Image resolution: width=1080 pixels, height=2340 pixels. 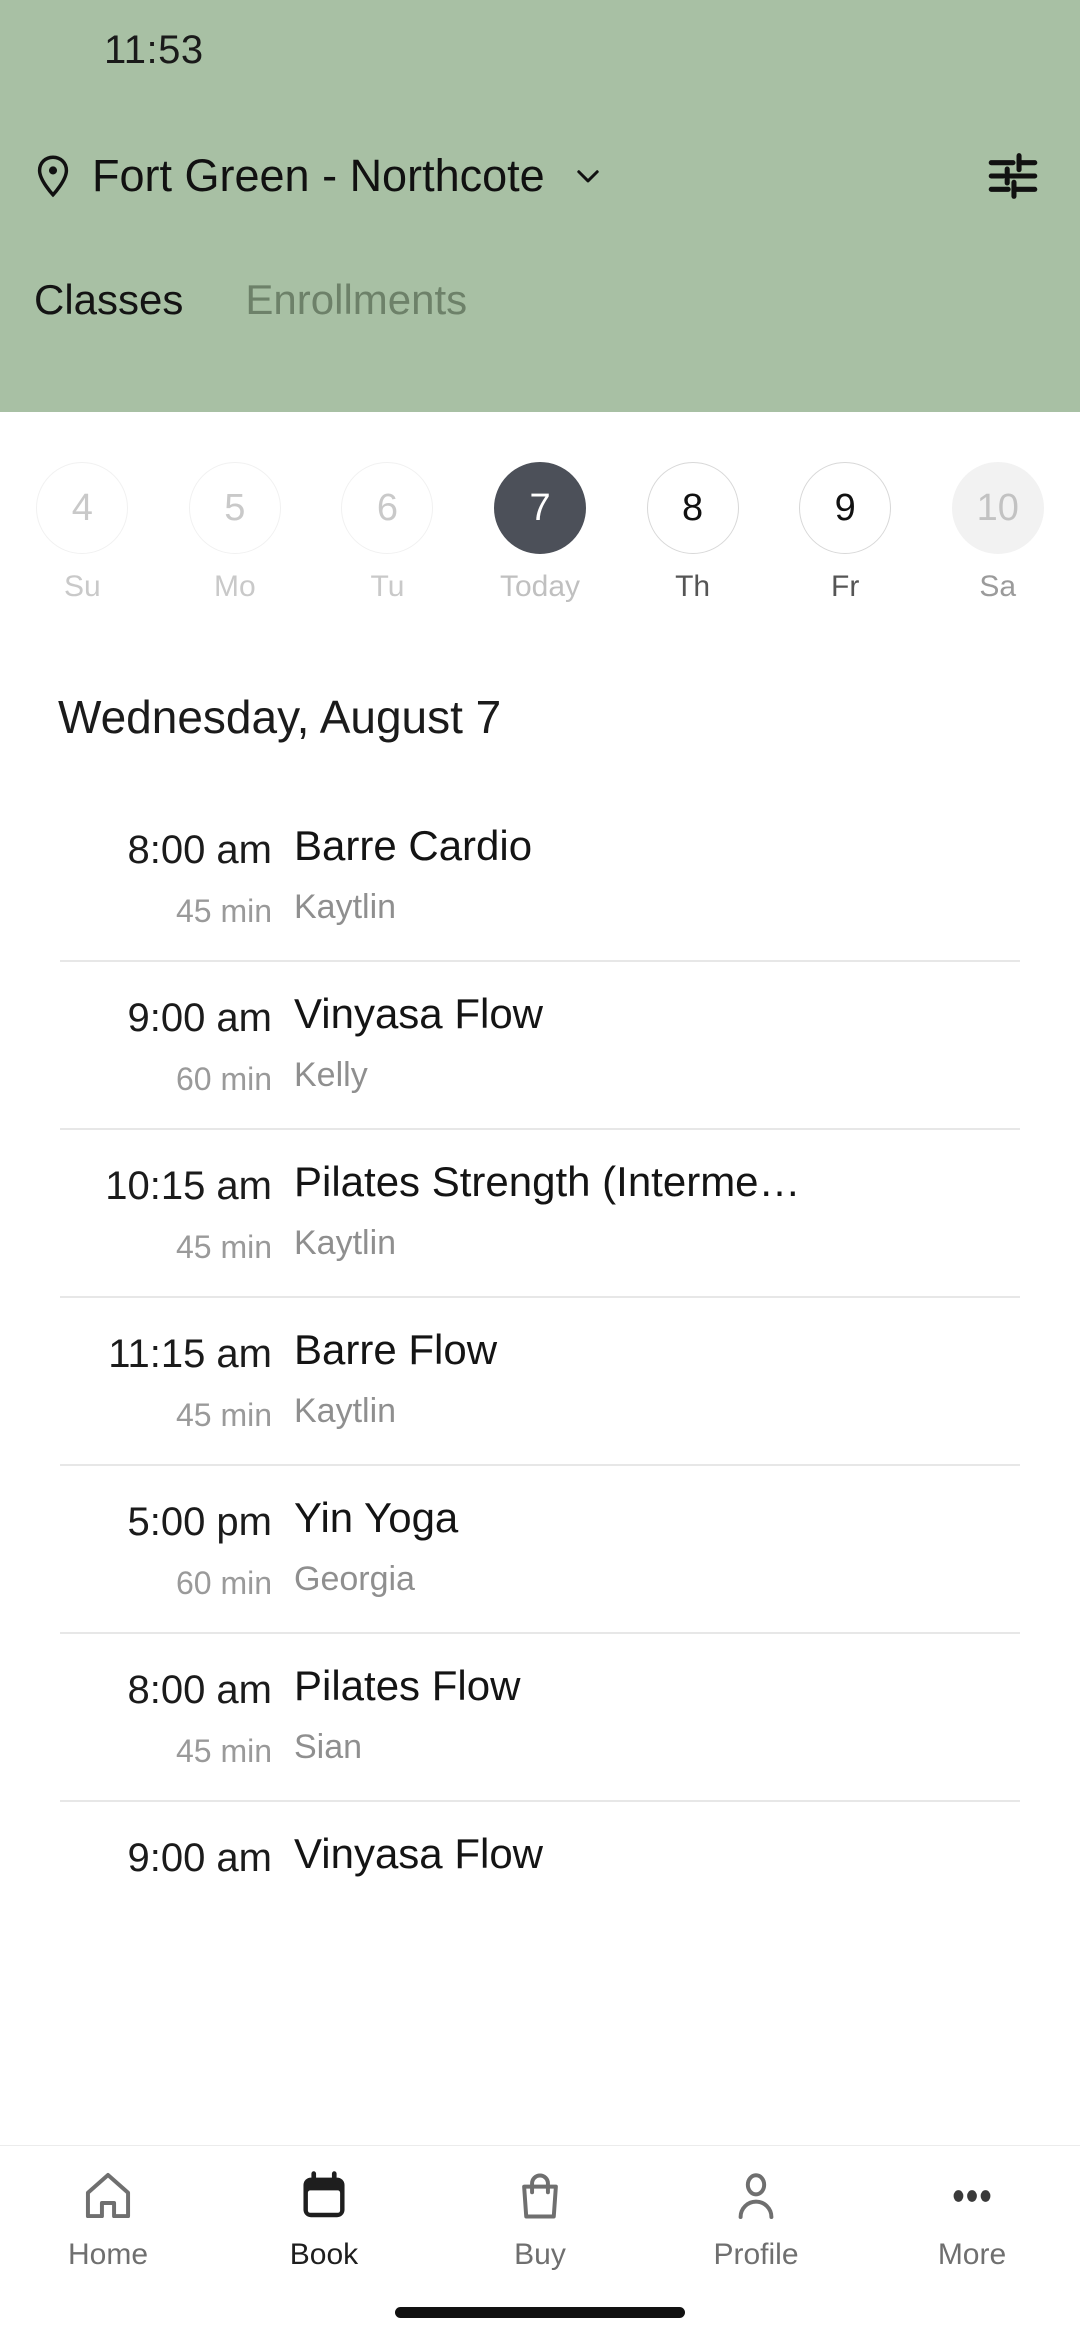 I want to click on class-row: 8:00 am 45 min Pilates Flow Sian, so click(x=540, y=1716).